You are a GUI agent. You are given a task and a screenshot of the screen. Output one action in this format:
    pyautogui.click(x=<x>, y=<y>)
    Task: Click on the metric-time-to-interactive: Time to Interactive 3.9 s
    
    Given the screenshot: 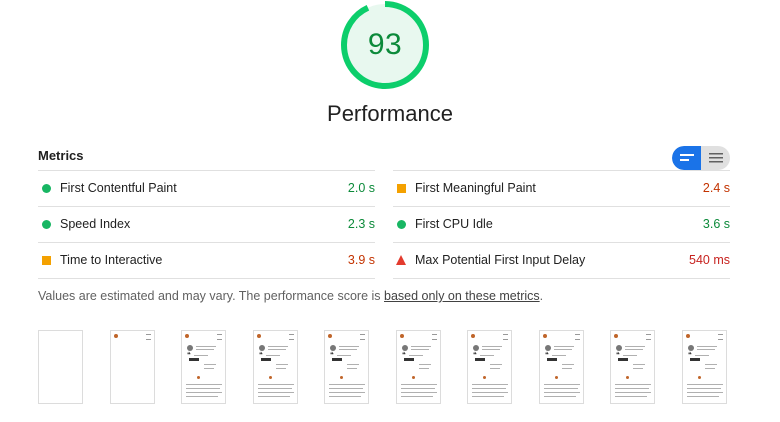 What is the action you would take?
    pyautogui.click(x=206, y=260)
    